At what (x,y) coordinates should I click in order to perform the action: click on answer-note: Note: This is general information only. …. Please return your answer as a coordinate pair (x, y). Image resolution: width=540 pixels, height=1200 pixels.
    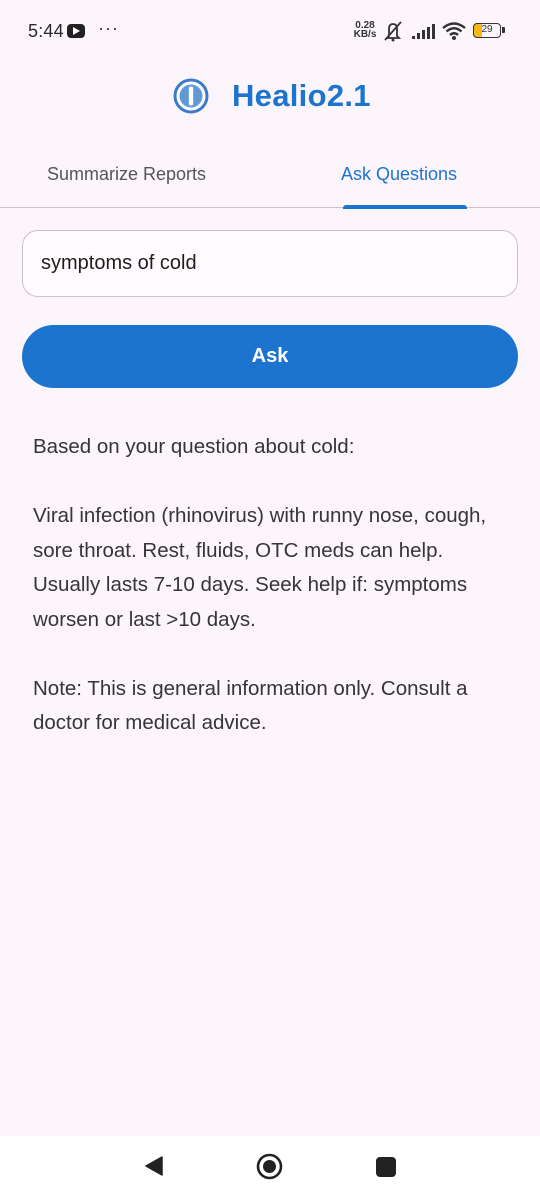
    Looking at the image, I should click on (250, 705).